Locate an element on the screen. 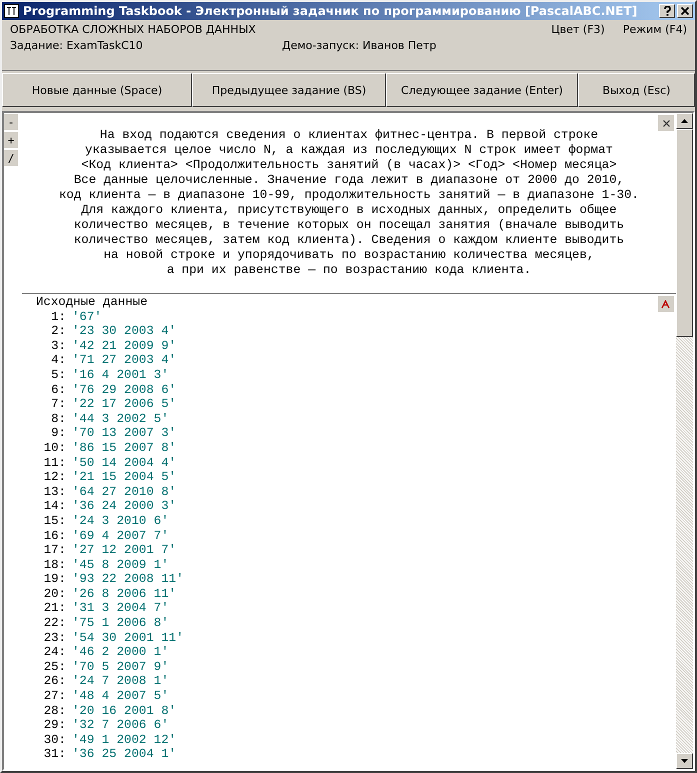 The height and width of the screenshot is (773, 697). data-value: '21 15 2004 5' is located at coordinates (124, 477).